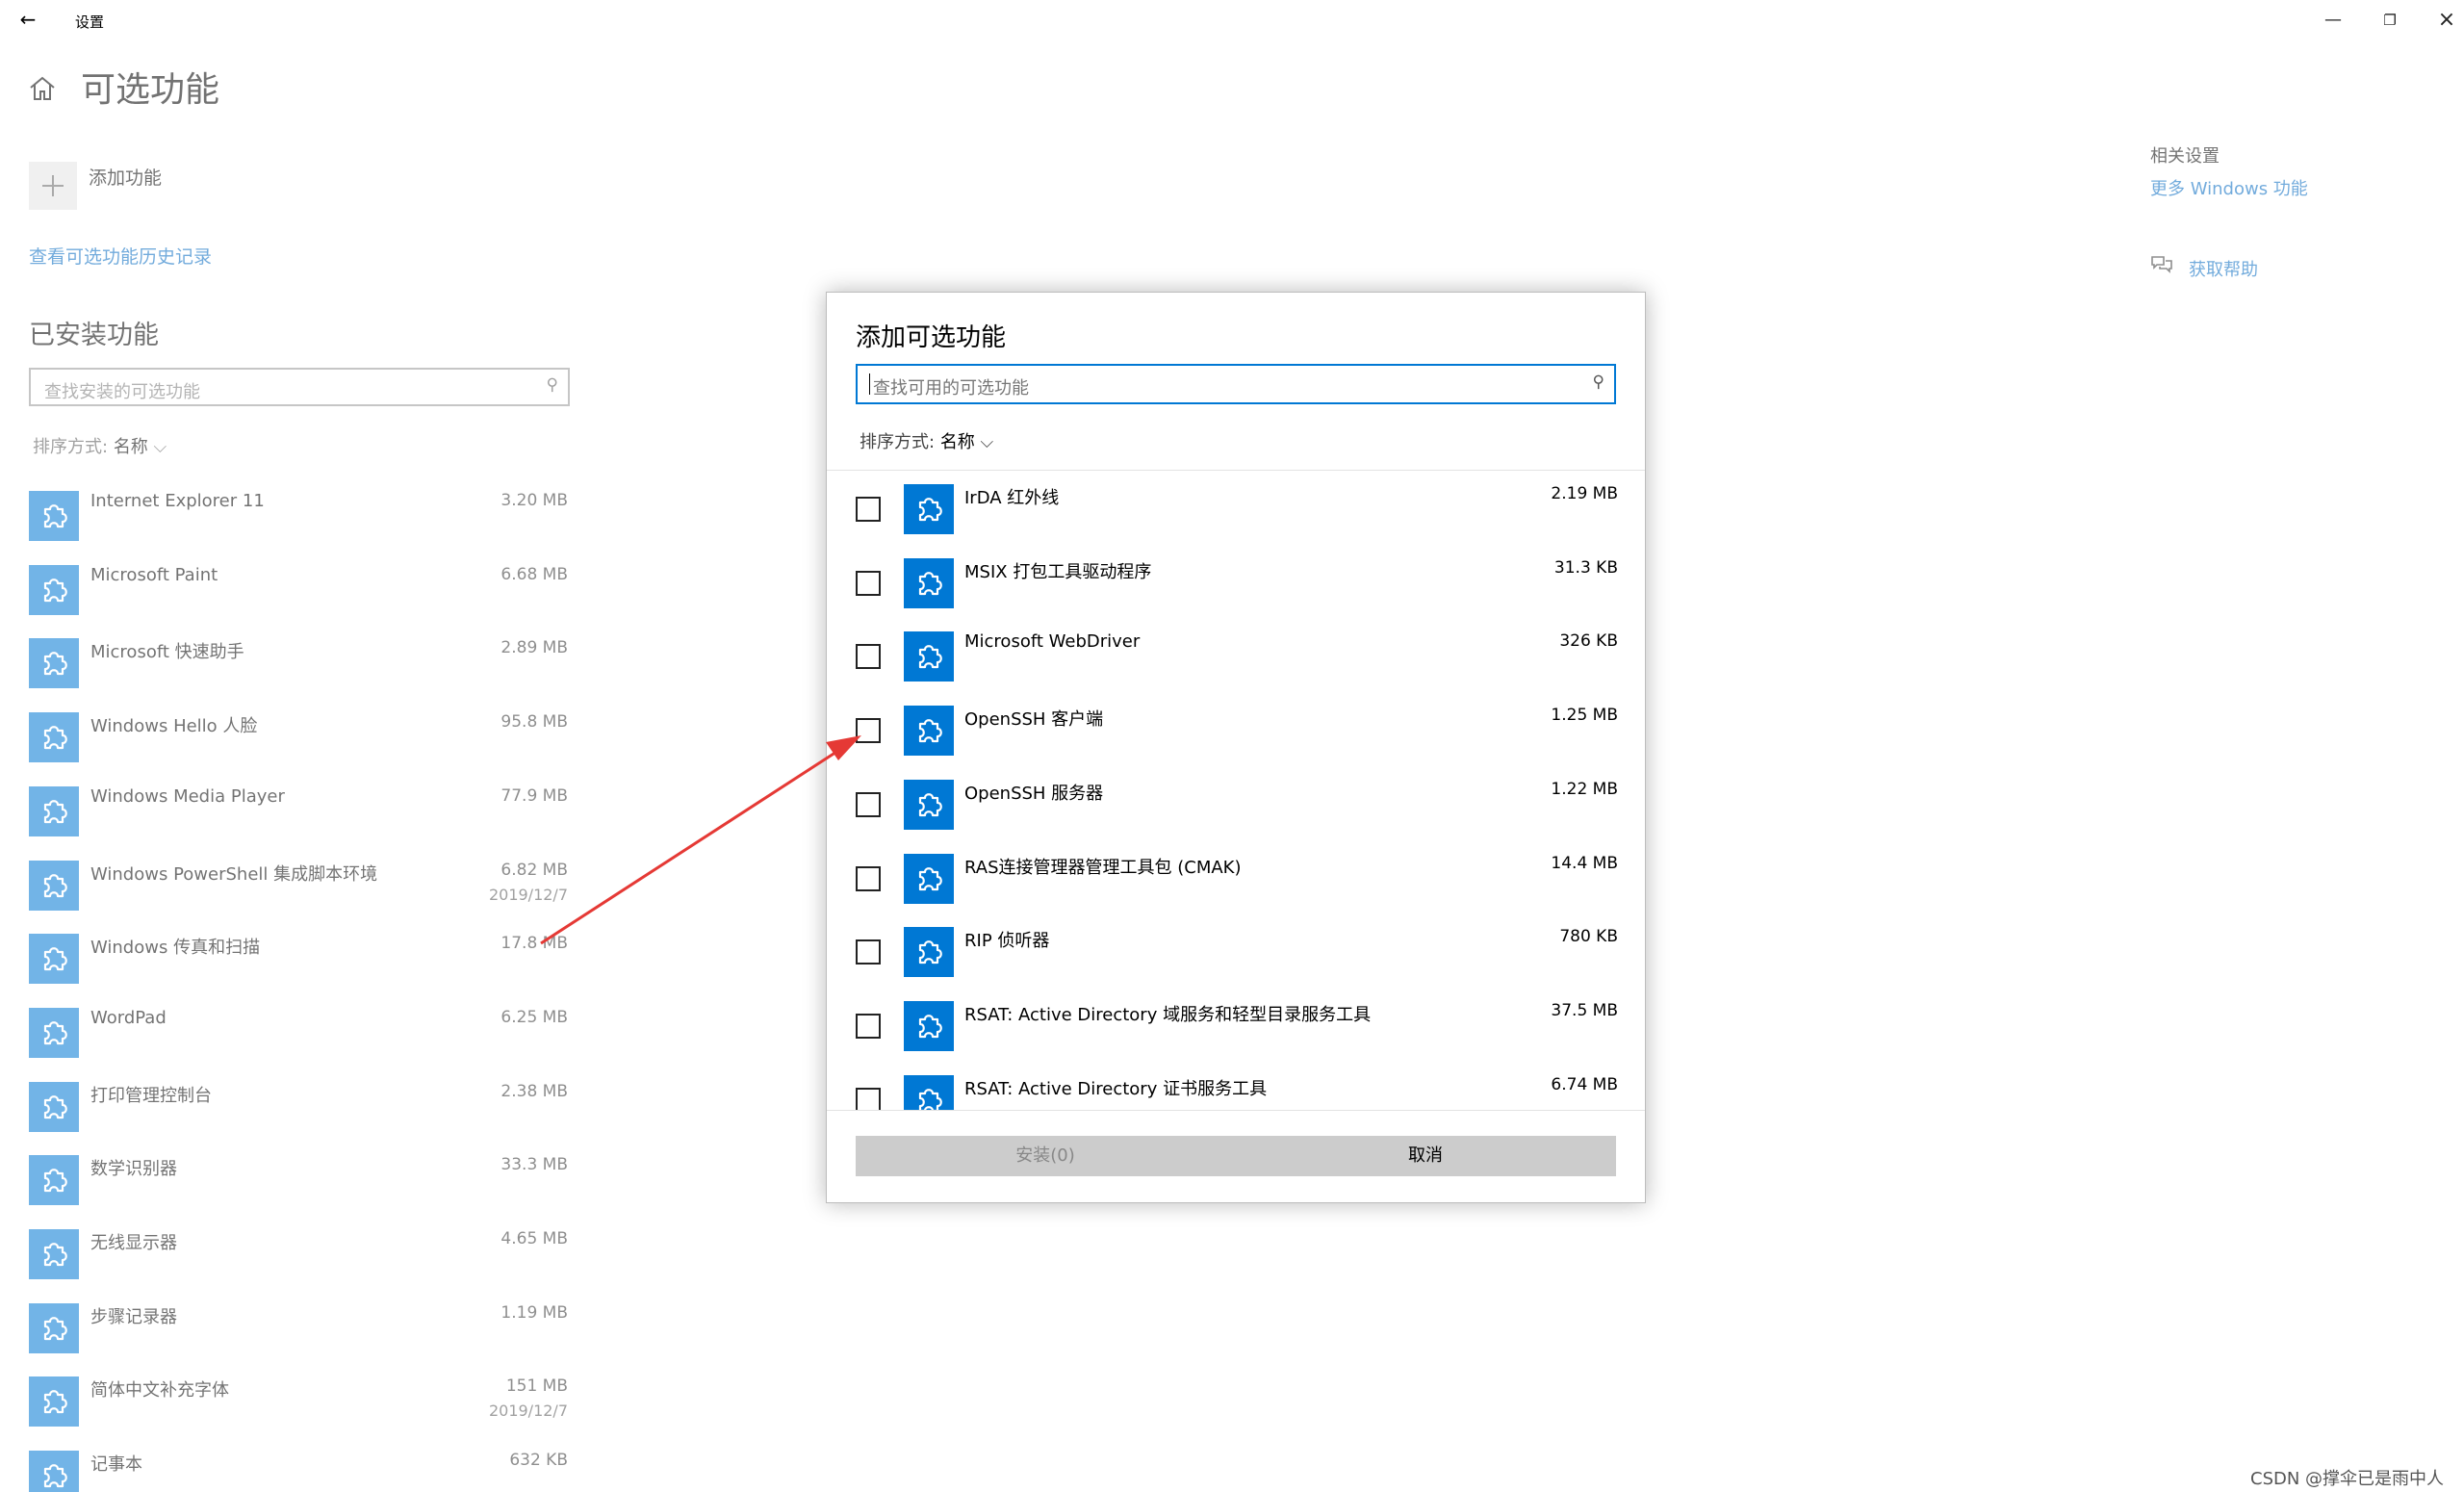  What do you see at coordinates (1116, 1088) in the screenshot?
I see `feature-option-name: RSAT: Active Directory 证书服务工具` at bounding box center [1116, 1088].